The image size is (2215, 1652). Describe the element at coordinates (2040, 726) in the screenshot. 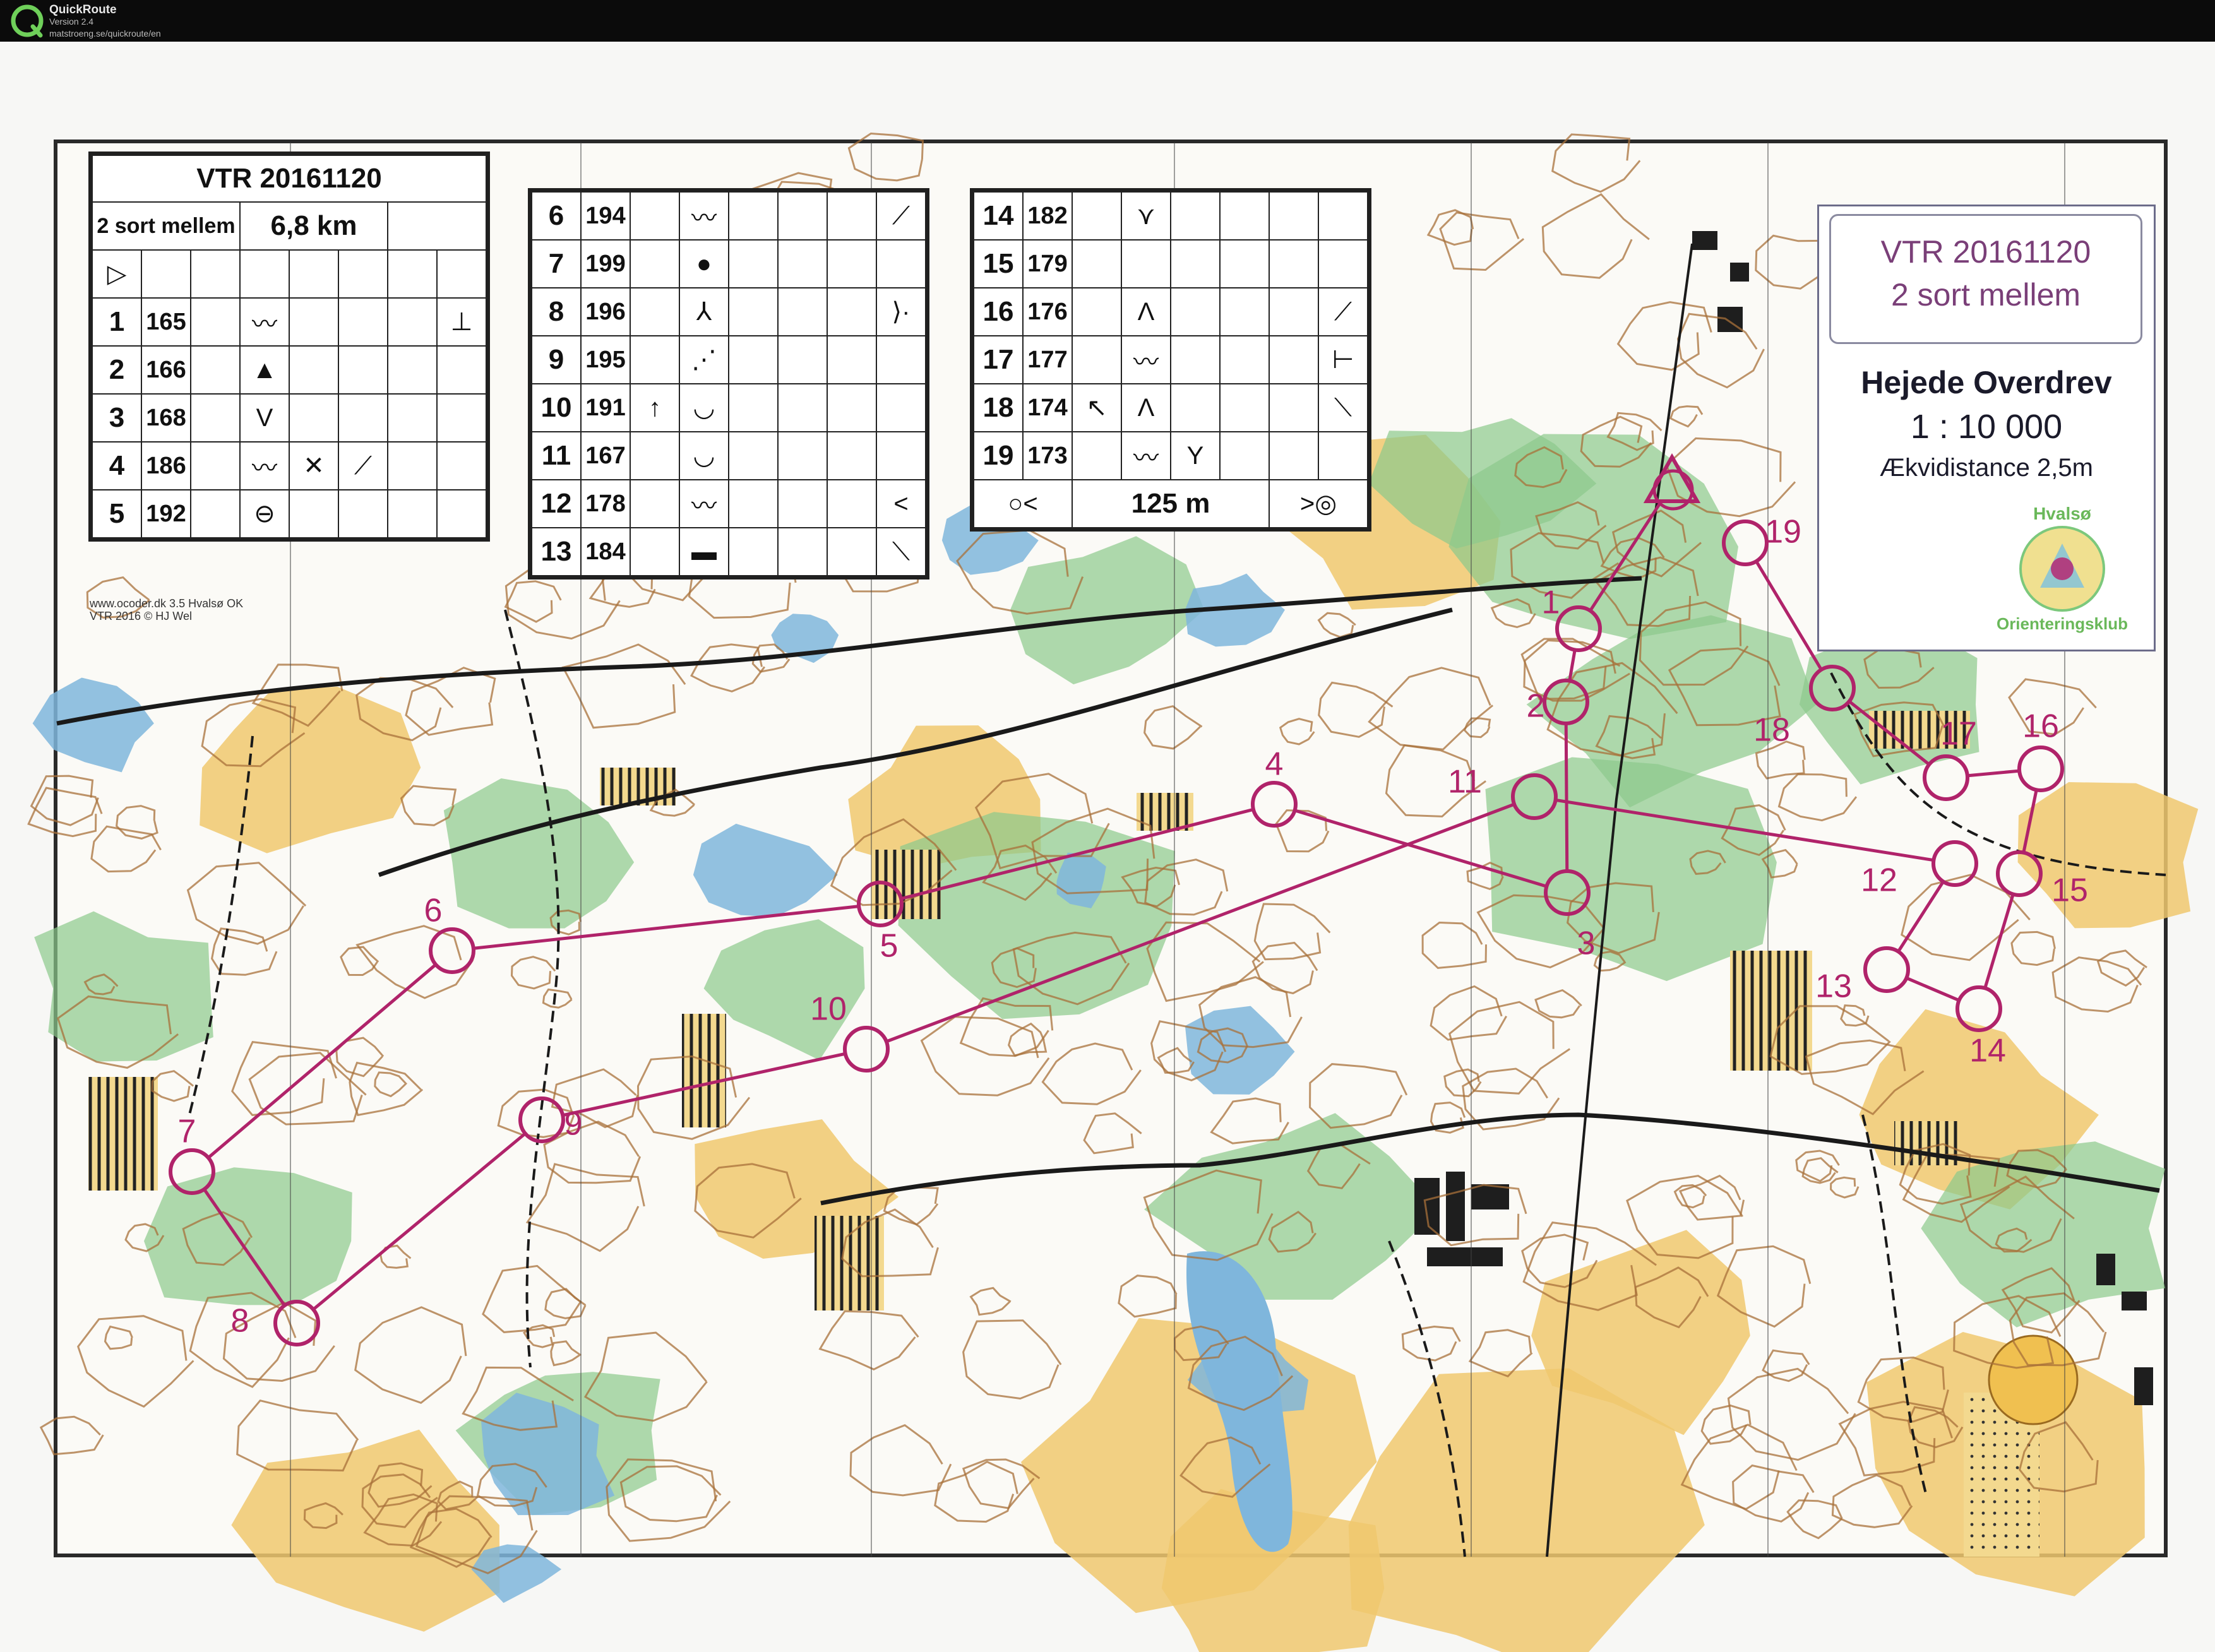

I see `control-label: 16` at that location.